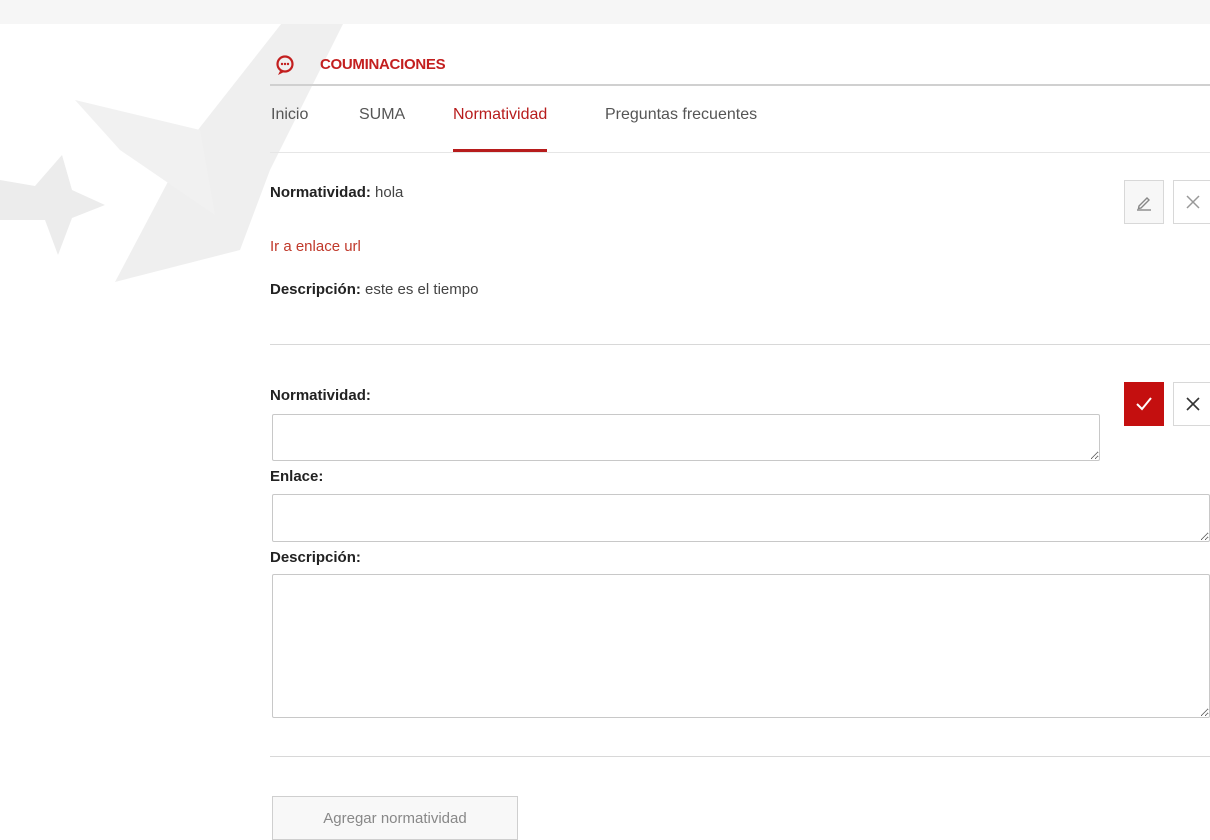 The height and width of the screenshot is (840, 1210). Describe the element at coordinates (297, 476) in the screenshot. I see `enlace-label: Enlace:` at that location.